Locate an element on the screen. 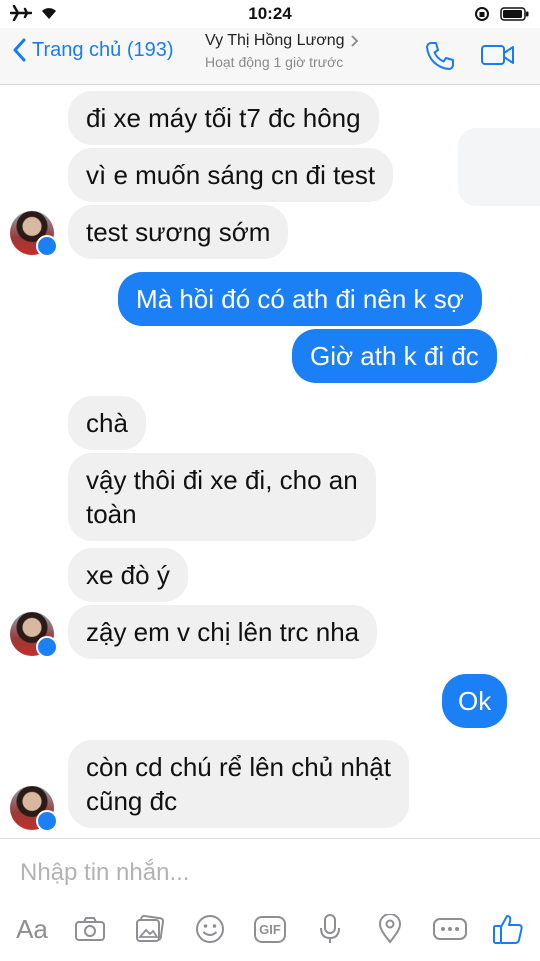 The image size is (540, 961). camera-icon is located at coordinates (90, 929).